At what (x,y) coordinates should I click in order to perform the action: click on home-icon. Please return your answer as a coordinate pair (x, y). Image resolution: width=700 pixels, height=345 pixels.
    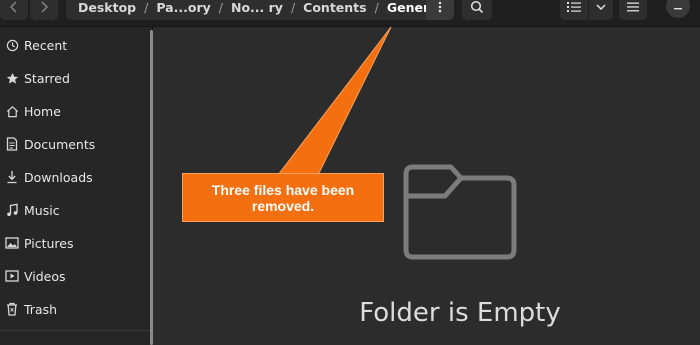
    Looking at the image, I should click on (12, 111).